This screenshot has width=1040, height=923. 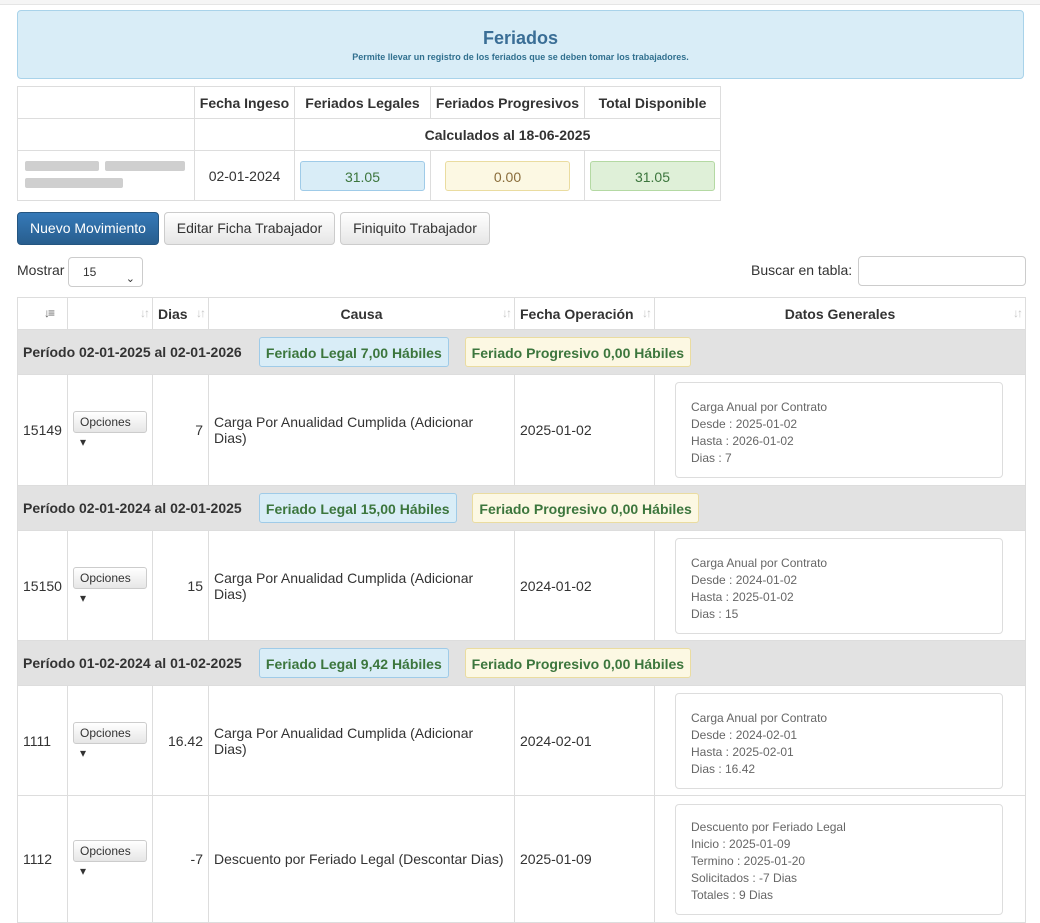 I want to click on row-id: 15150, so click(x=42, y=585).